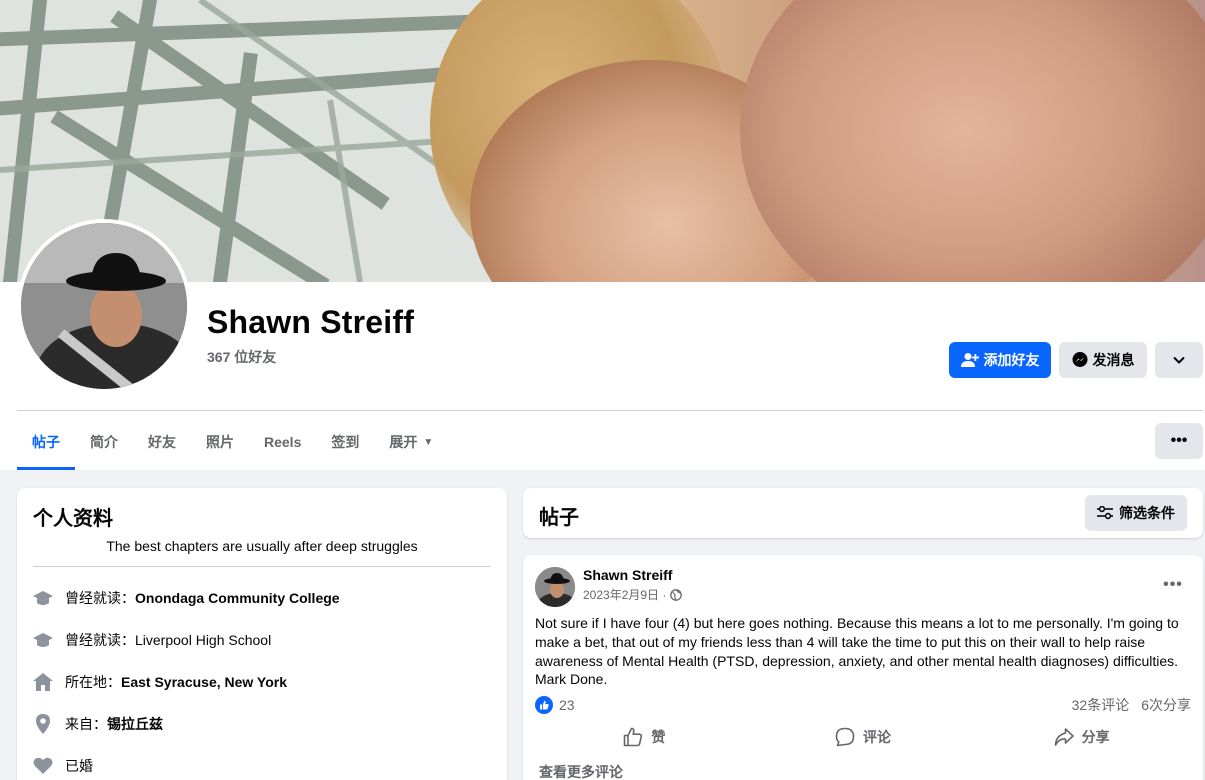 This screenshot has width=1205, height=780. What do you see at coordinates (863, 705) in the screenshot?
I see `post-stats: 23 32条评论 6次分享` at bounding box center [863, 705].